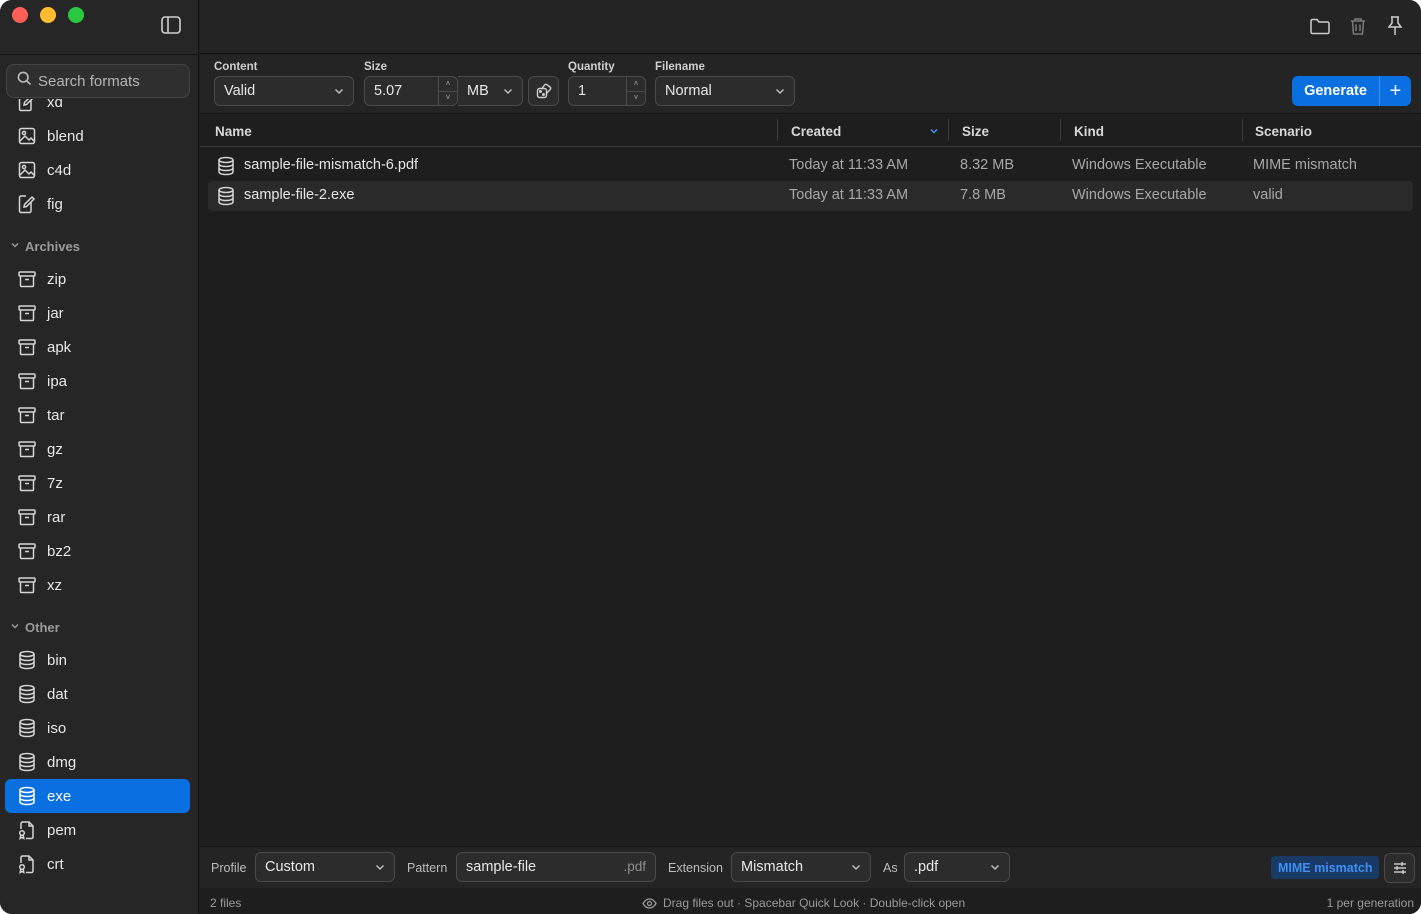  Describe the element at coordinates (62, 830) in the screenshot. I see `sidebar-item-label: pem` at that location.